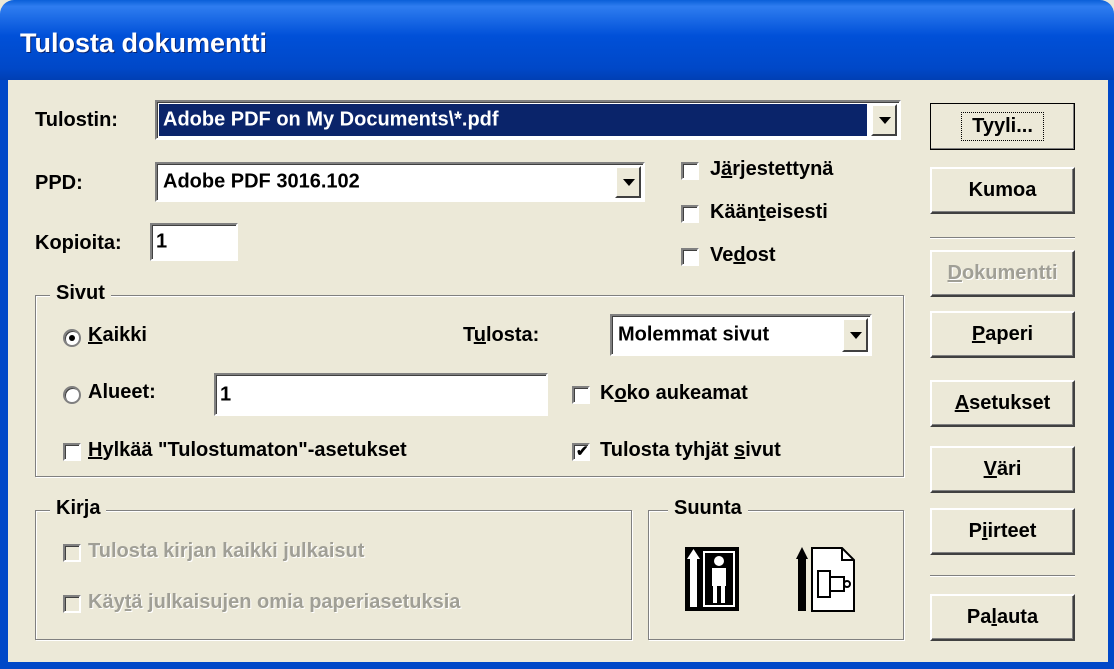 This screenshot has width=1114, height=669. I want to click on collate-checkbox, so click(690, 171).